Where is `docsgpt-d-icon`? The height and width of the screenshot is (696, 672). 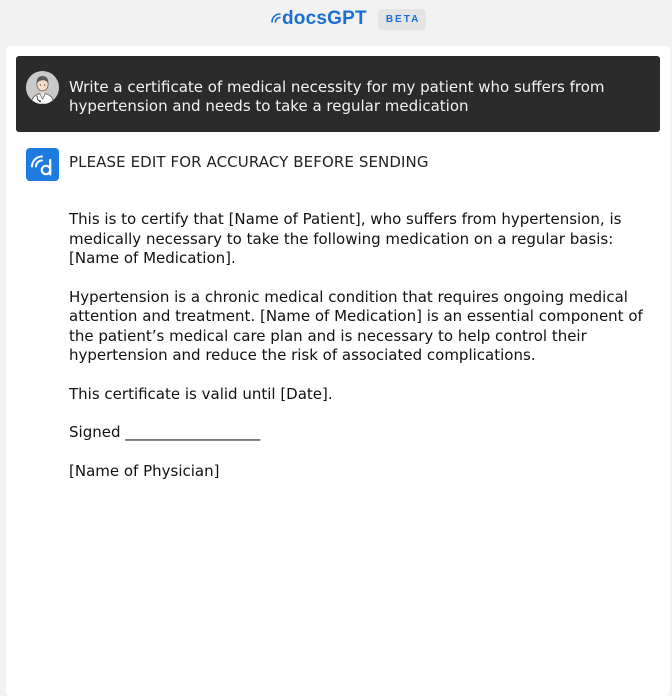 docsgpt-d-icon is located at coordinates (42, 164).